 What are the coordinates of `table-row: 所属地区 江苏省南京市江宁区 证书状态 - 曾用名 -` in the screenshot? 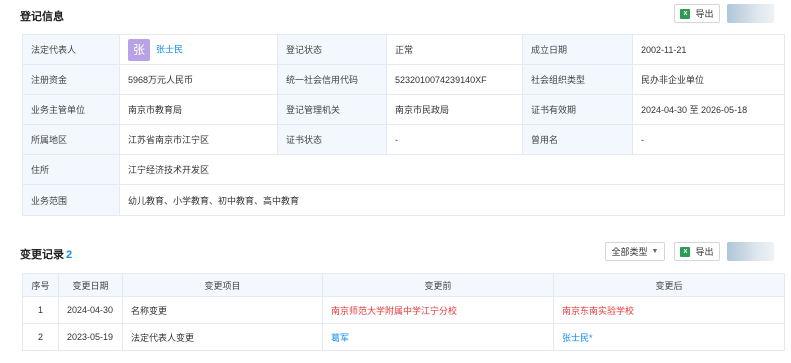 It's located at (403, 139).